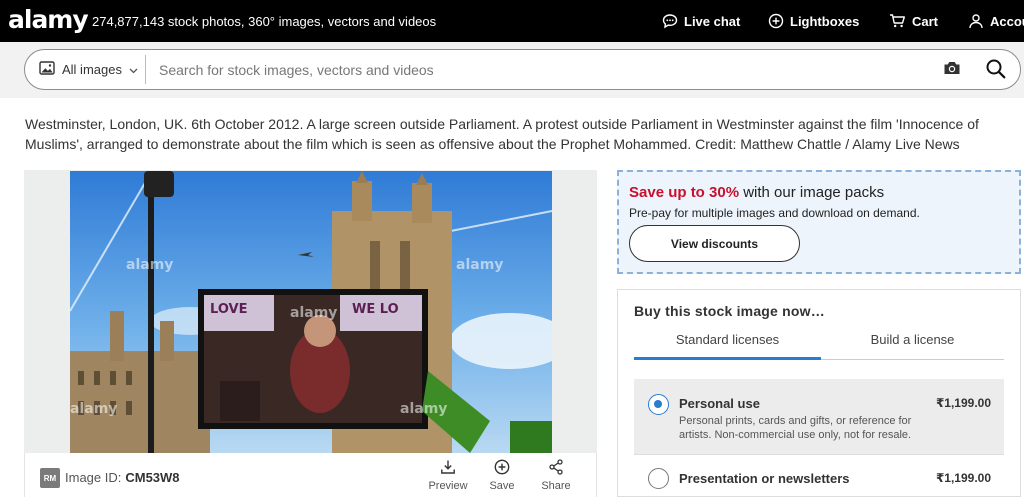  I want to click on save-button: Save, so click(502, 475).